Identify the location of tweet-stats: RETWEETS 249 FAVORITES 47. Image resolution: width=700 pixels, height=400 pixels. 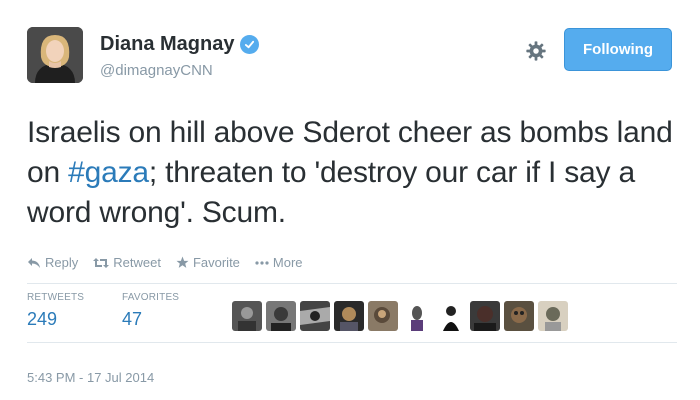
(352, 313).